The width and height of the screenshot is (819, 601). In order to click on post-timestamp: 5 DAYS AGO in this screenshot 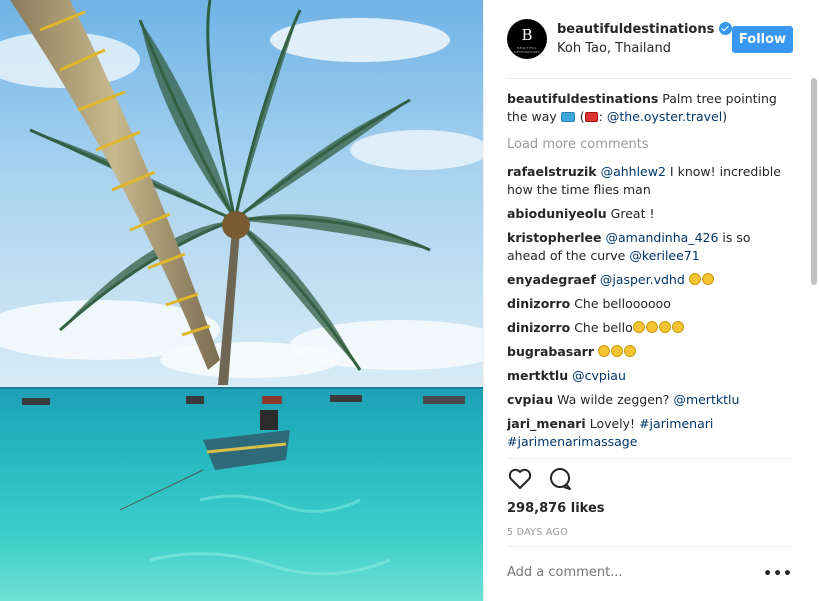, I will do `click(537, 532)`.